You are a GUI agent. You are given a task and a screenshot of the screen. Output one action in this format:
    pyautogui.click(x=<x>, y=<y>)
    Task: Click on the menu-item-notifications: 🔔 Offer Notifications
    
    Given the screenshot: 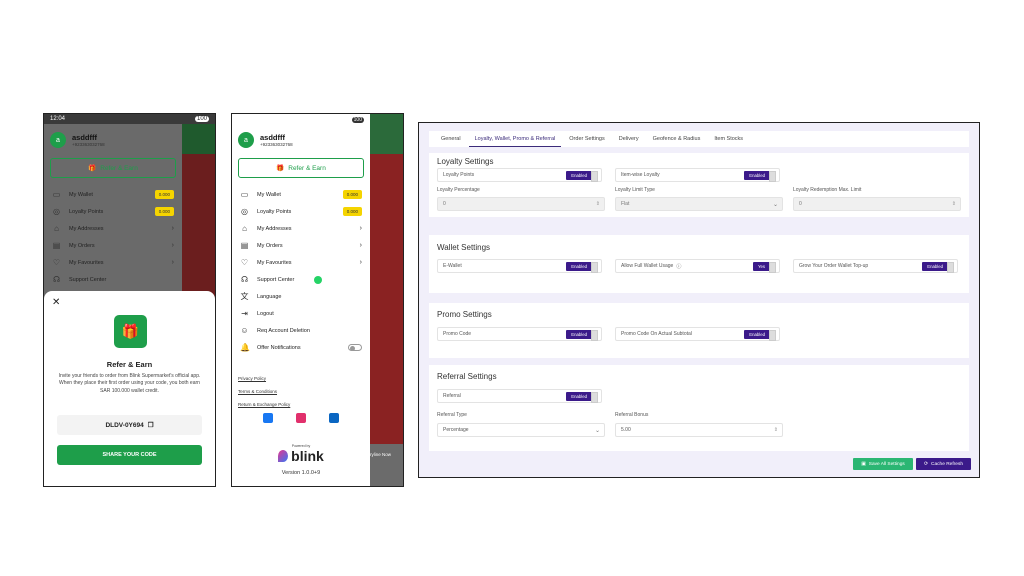 What is the action you would take?
    pyautogui.click(x=301, y=347)
    